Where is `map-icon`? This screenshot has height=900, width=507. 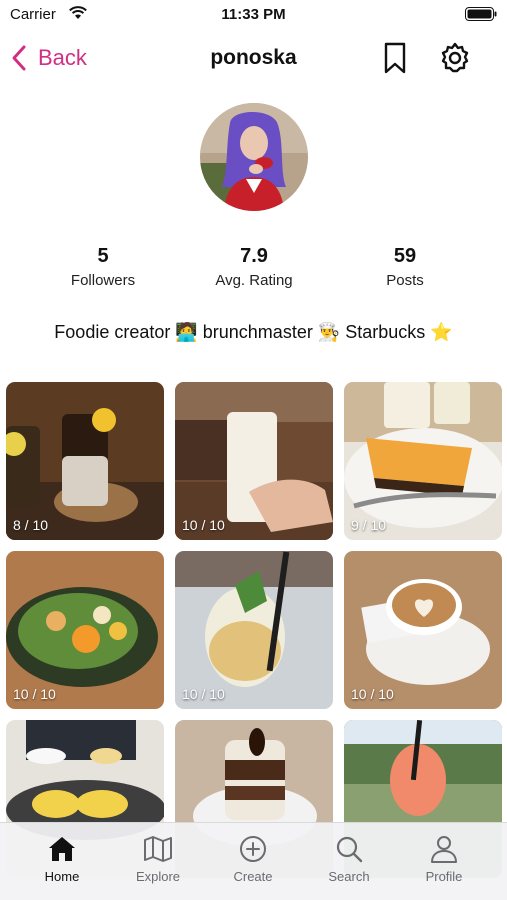
map-icon is located at coordinates (158, 849).